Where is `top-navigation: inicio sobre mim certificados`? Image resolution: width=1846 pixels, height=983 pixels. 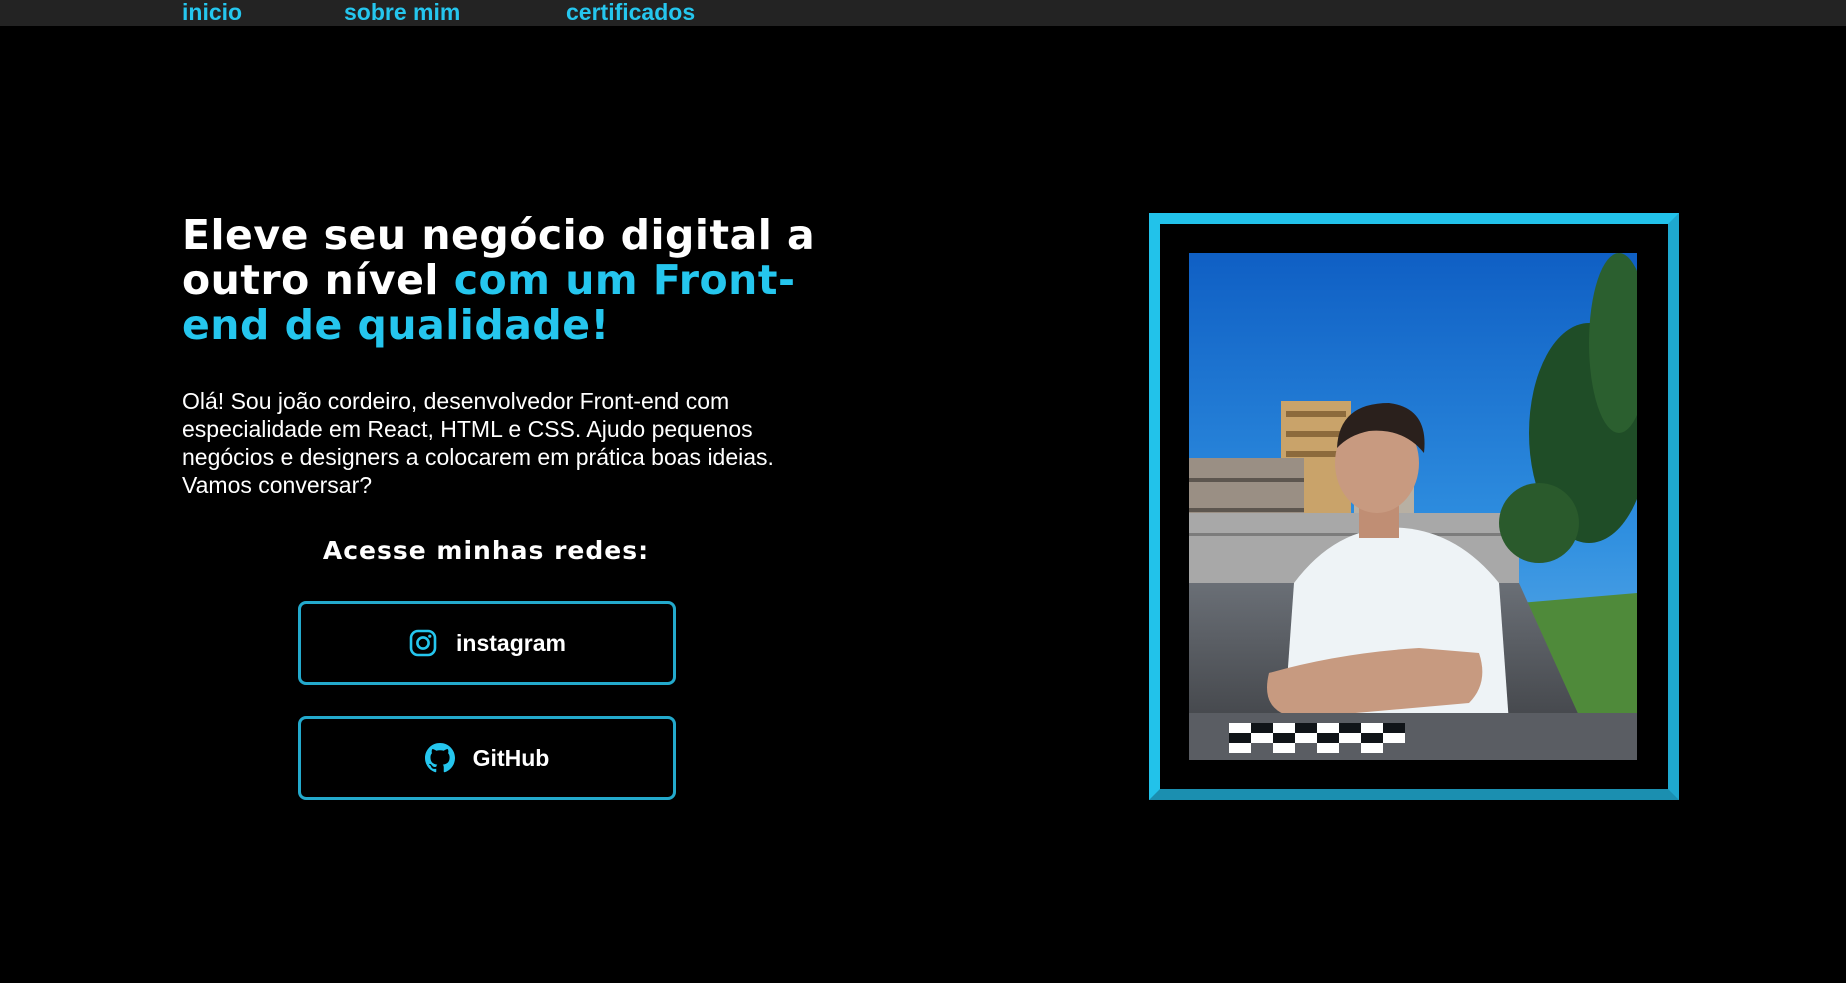 top-navigation: inicio sobre mim certificados is located at coordinates (923, 13).